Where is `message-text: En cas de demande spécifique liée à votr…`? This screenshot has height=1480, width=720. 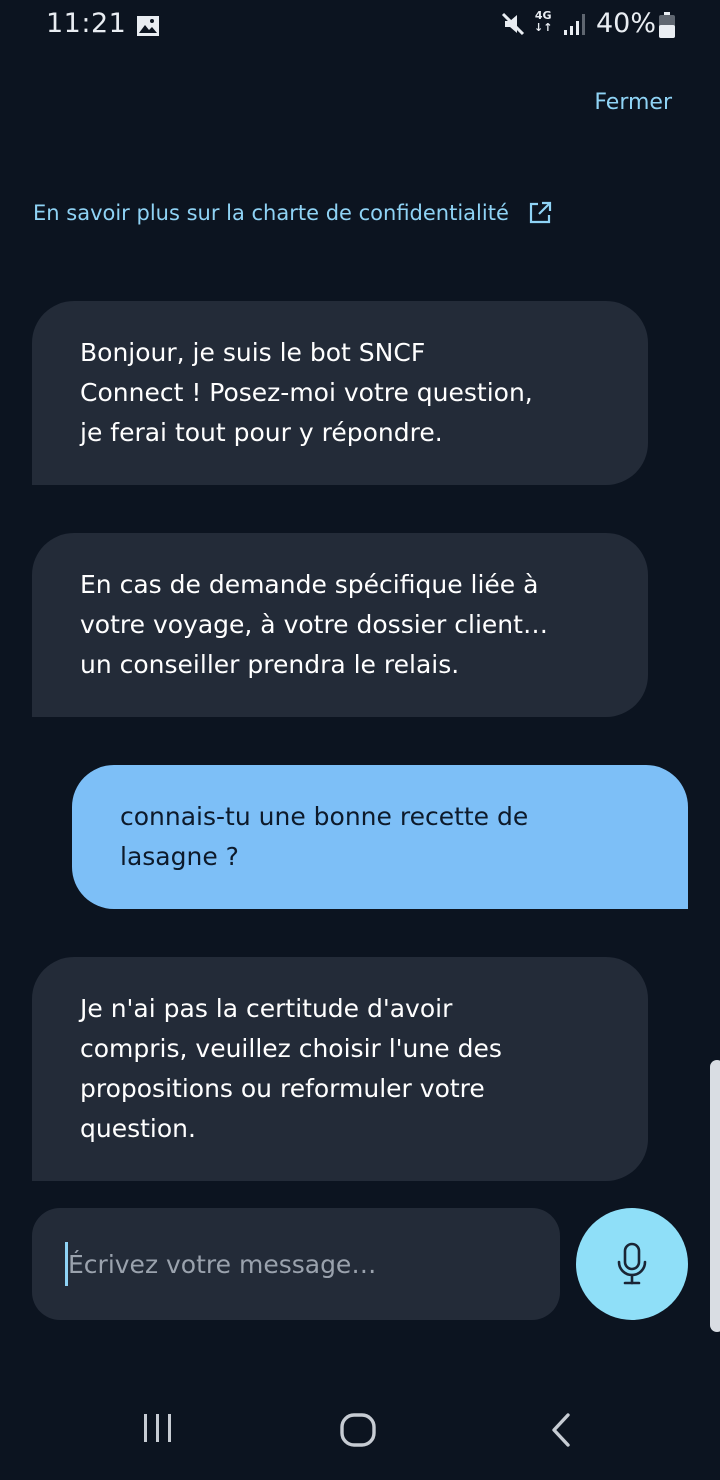 message-text: En cas de demande spécifique liée à votr… is located at coordinates (314, 624).